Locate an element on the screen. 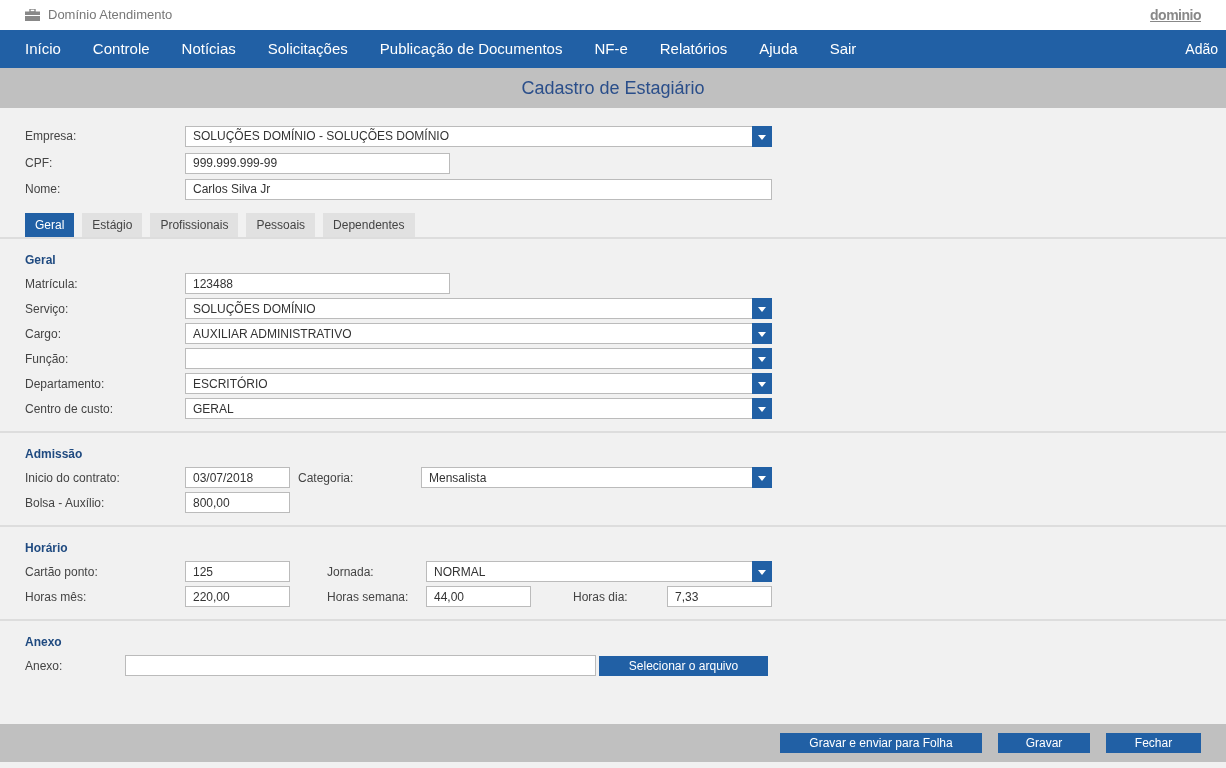 The image size is (1226, 768). field-label: Horas dia: is located at coordinates (601, 597).